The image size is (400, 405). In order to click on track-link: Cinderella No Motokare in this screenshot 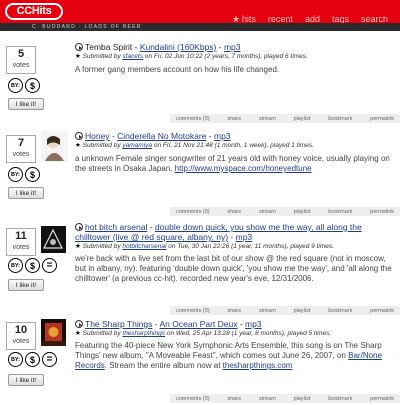, I will do `click(161, 136)`.